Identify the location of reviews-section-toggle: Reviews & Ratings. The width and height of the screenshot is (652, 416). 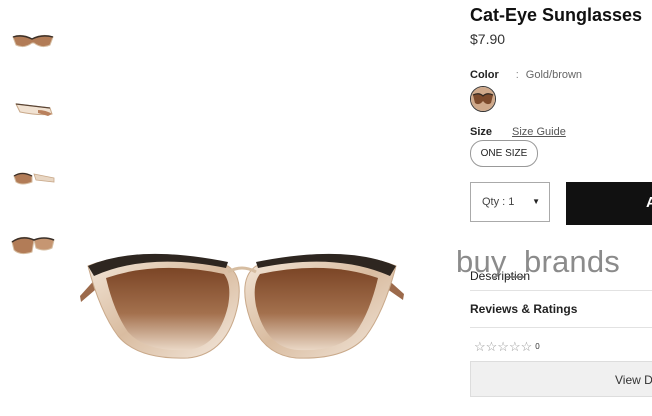
(561, 309).